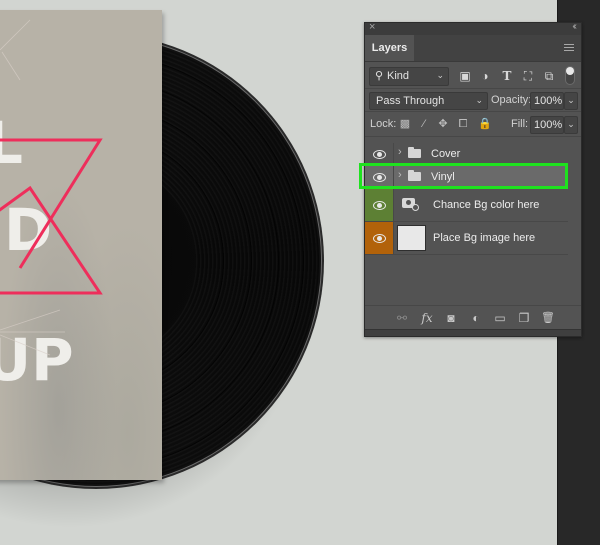  Describe the element at coordinates (570, 75) in the screenshot. I see `filter-toggle` at that location.